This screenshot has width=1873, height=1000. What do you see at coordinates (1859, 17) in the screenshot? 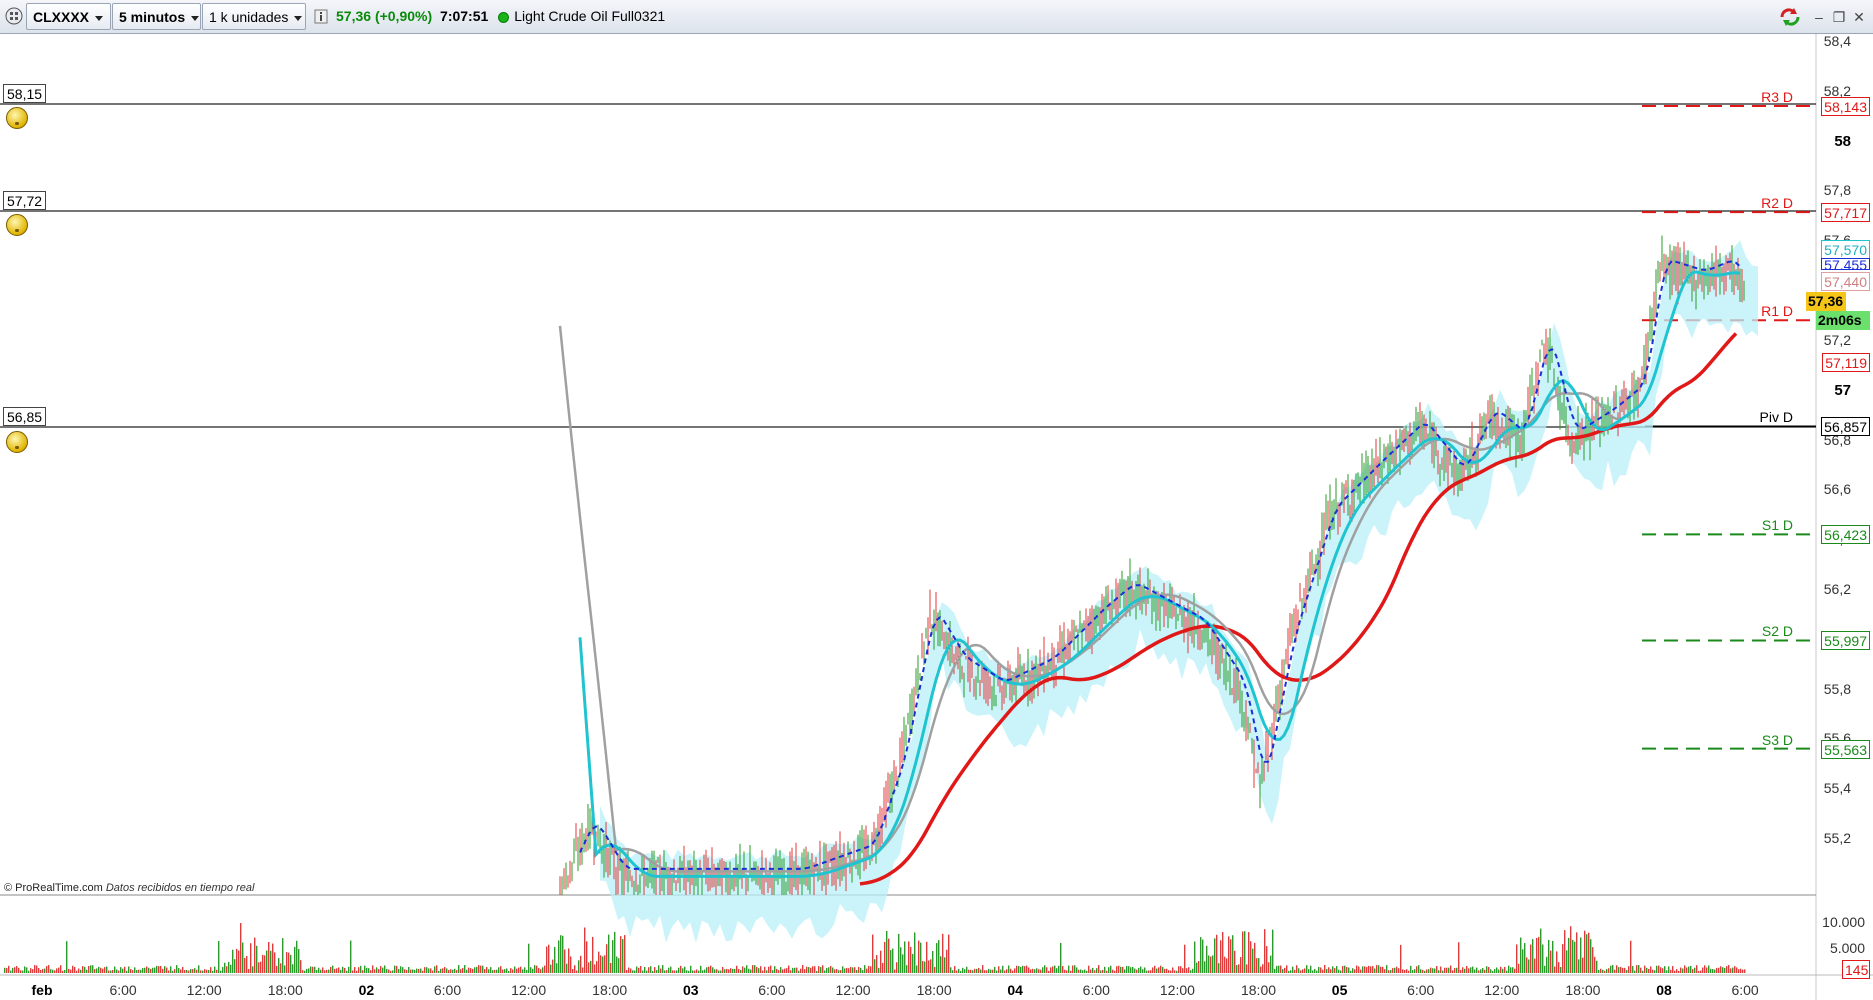
I see `close-icon: ✕` at bounding box center [1859, 17].